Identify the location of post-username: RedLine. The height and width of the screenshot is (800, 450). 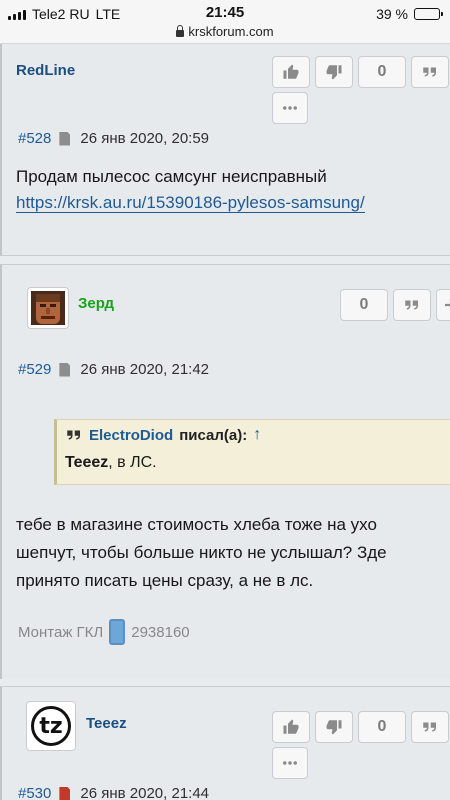
(45, 70).